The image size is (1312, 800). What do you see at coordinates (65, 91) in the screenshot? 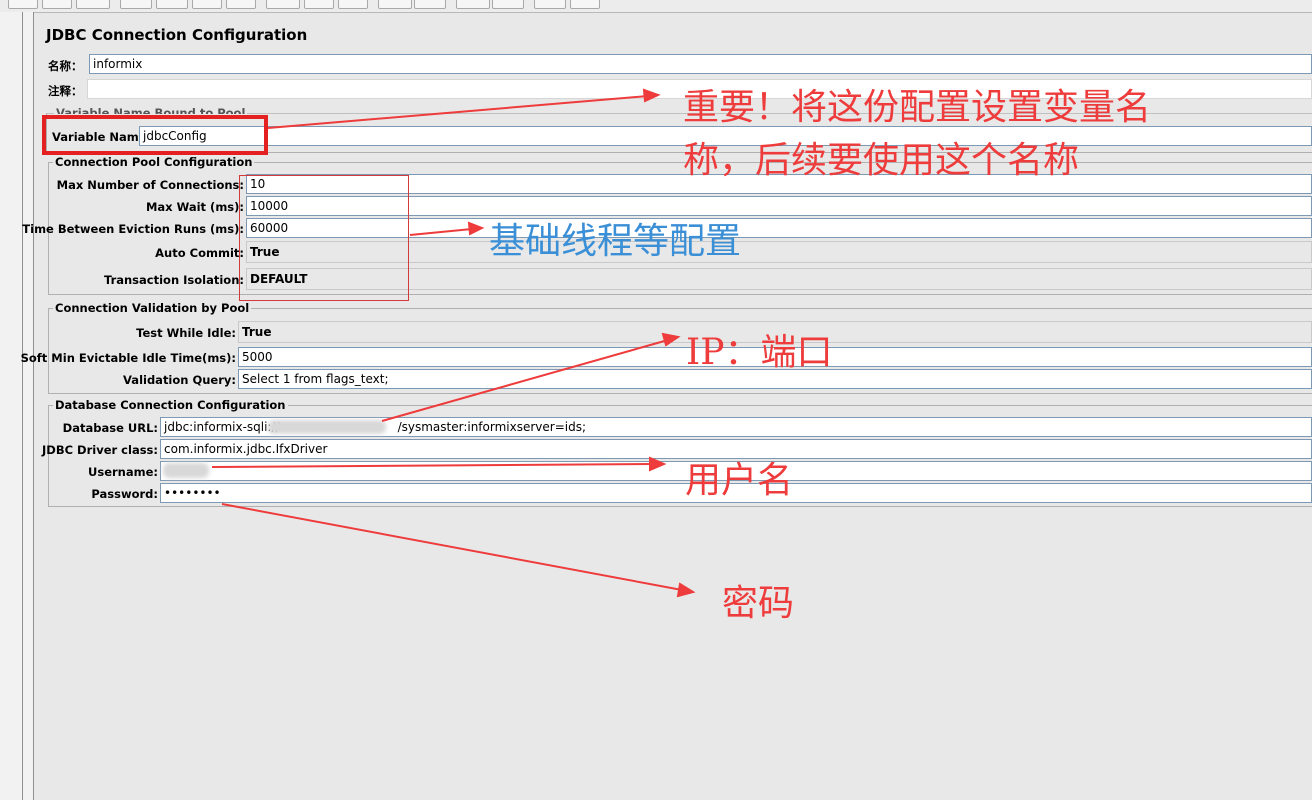
I see `comment-label: 注释：` at bounding box center [65, 91].